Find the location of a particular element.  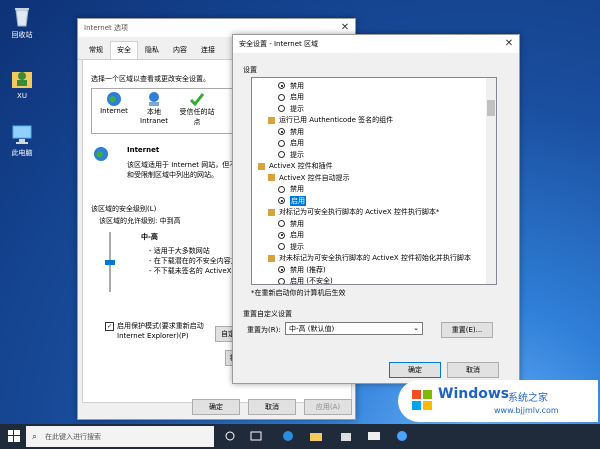

taskbar-search: ⌕ 在此键入进行搜索 is located at coordinates (120, 436).